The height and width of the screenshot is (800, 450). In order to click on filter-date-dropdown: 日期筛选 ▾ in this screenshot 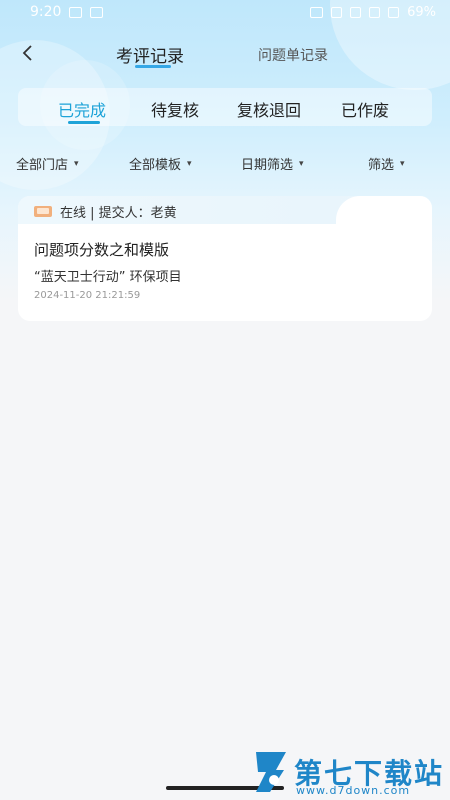, I will do `click(272, 163)`.